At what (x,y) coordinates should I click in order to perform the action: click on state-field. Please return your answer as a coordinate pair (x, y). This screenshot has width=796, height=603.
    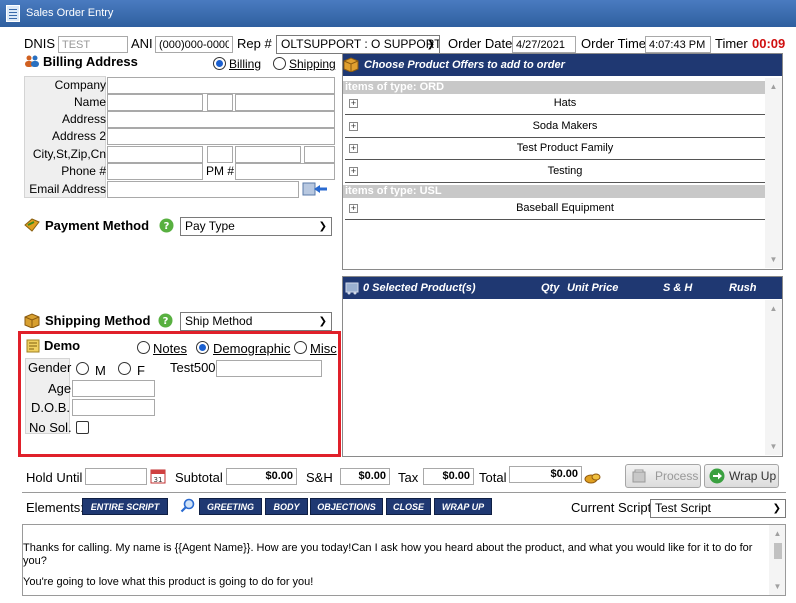
    Looking at the image, I should click on (220, 154).